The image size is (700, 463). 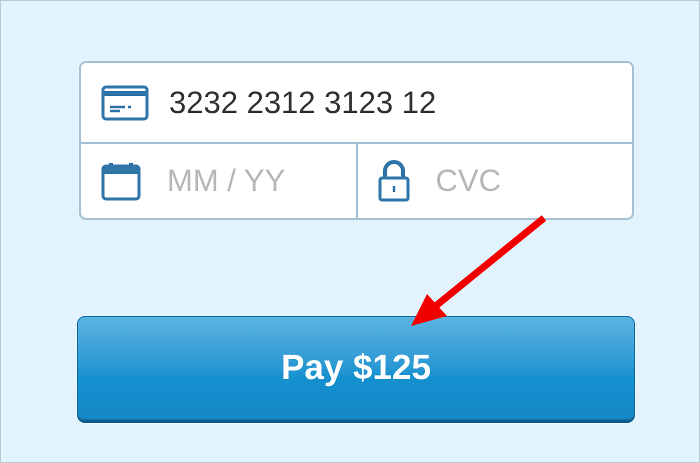 What do you see at coordinates (534, 181) in the screenshot?
I see `cvc-field: CVC` at bounding box center [534, 181].